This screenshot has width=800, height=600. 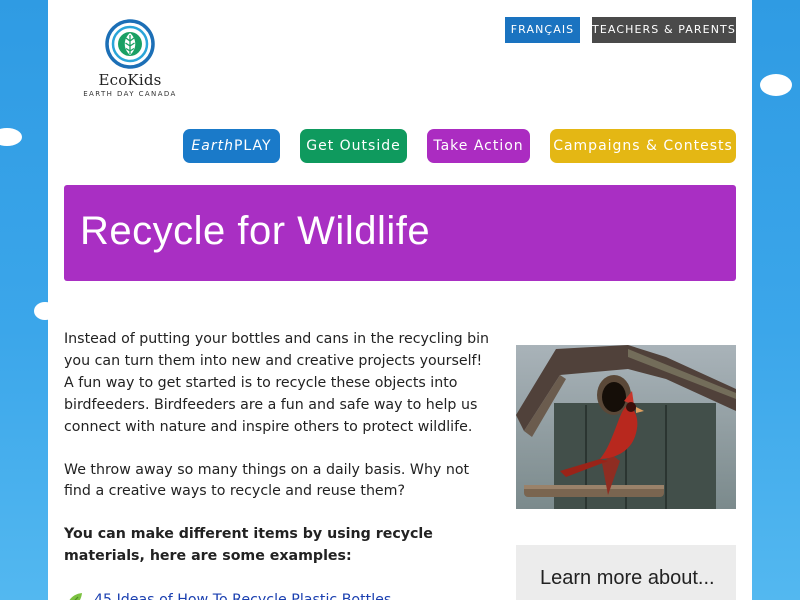 What do you see at coordinates (664, 30) in the screenshot?
I see `teachers-parents-button: TEACHERS & PARENTS` at bounding box center [664, 30].